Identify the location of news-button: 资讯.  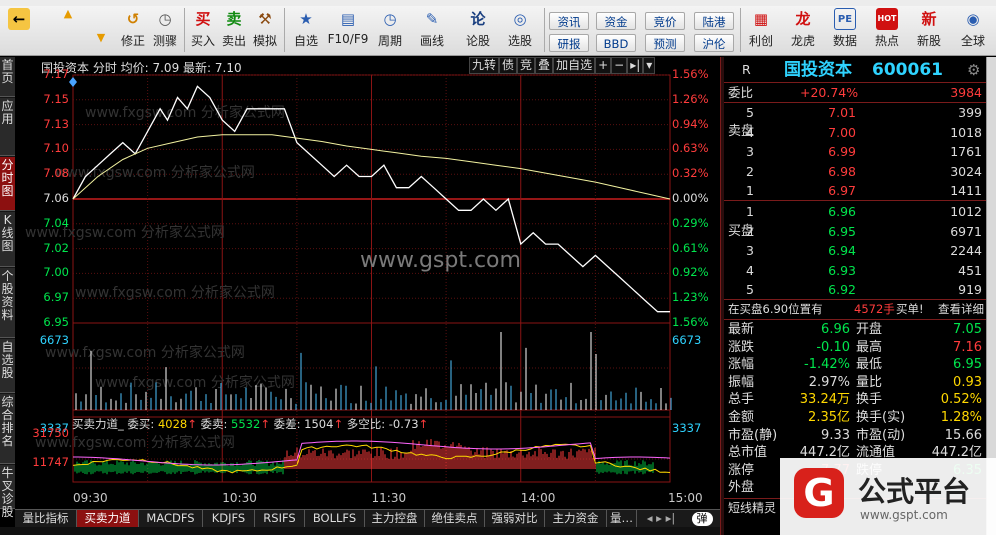
(569, 21).